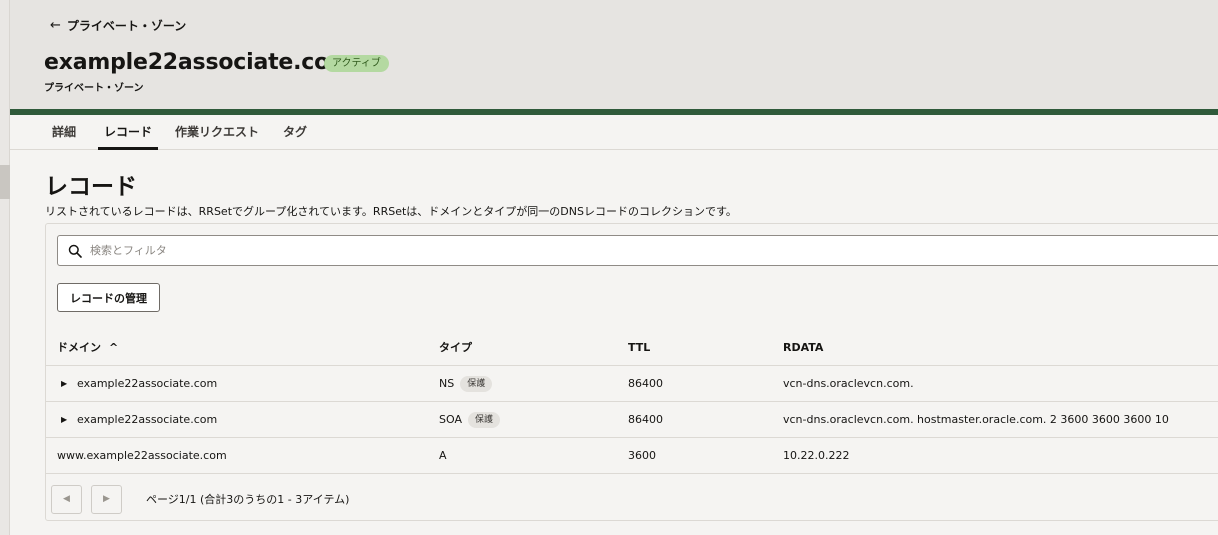 Image resolution: width=1218 pixels, height=535 pixels. I want to click on domain-value: www.example22associate.com, so click(142, 455).